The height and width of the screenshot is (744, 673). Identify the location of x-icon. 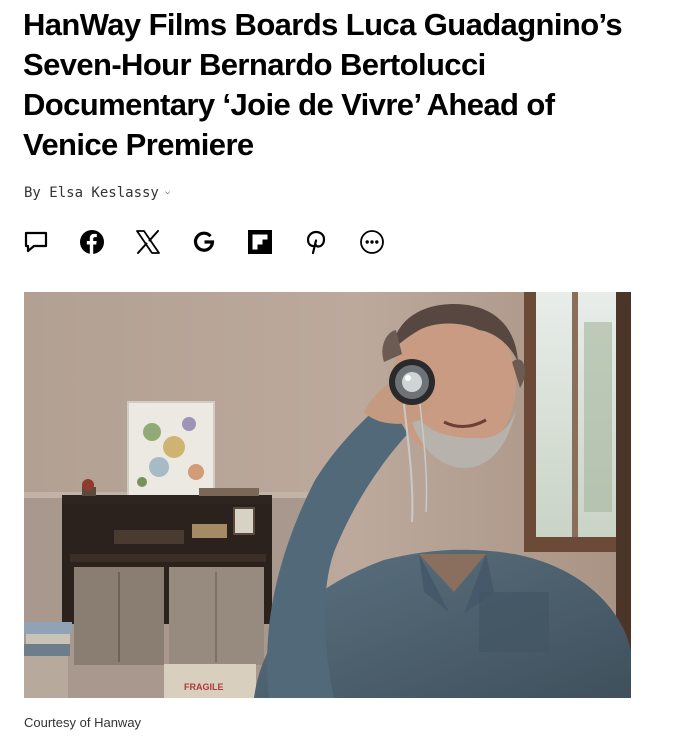
(148, 242).